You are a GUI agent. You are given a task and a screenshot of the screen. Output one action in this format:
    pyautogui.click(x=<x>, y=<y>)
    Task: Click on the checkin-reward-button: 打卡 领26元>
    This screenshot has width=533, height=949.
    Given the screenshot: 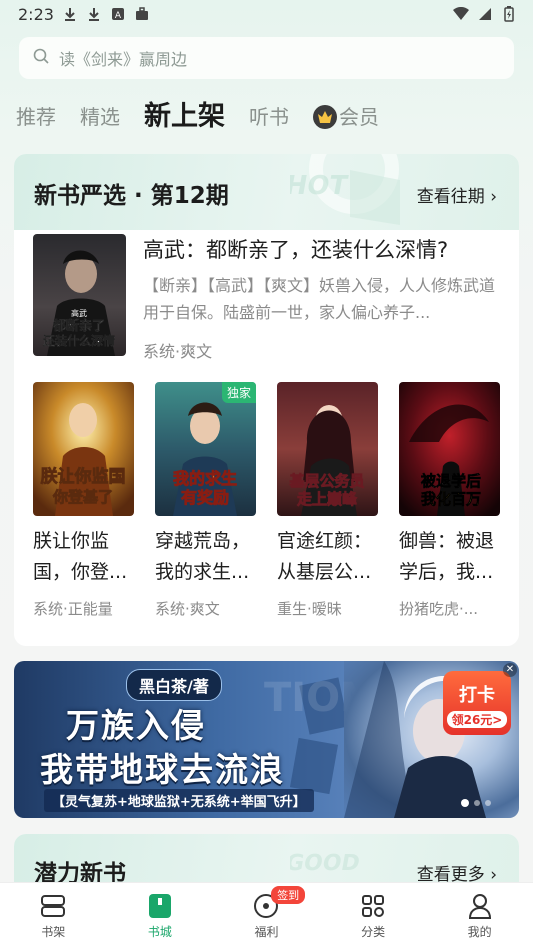 What is the action you would take?
    pyautogui.click(x=477, y=703)
    